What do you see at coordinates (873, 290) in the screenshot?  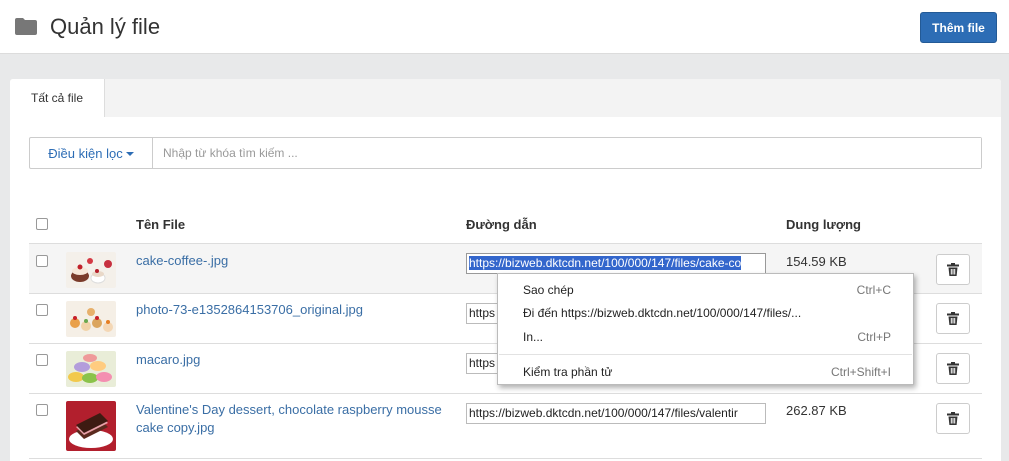 I see `menu-item-shortcut: Ctrl+C` at bounding box center [873, 290].